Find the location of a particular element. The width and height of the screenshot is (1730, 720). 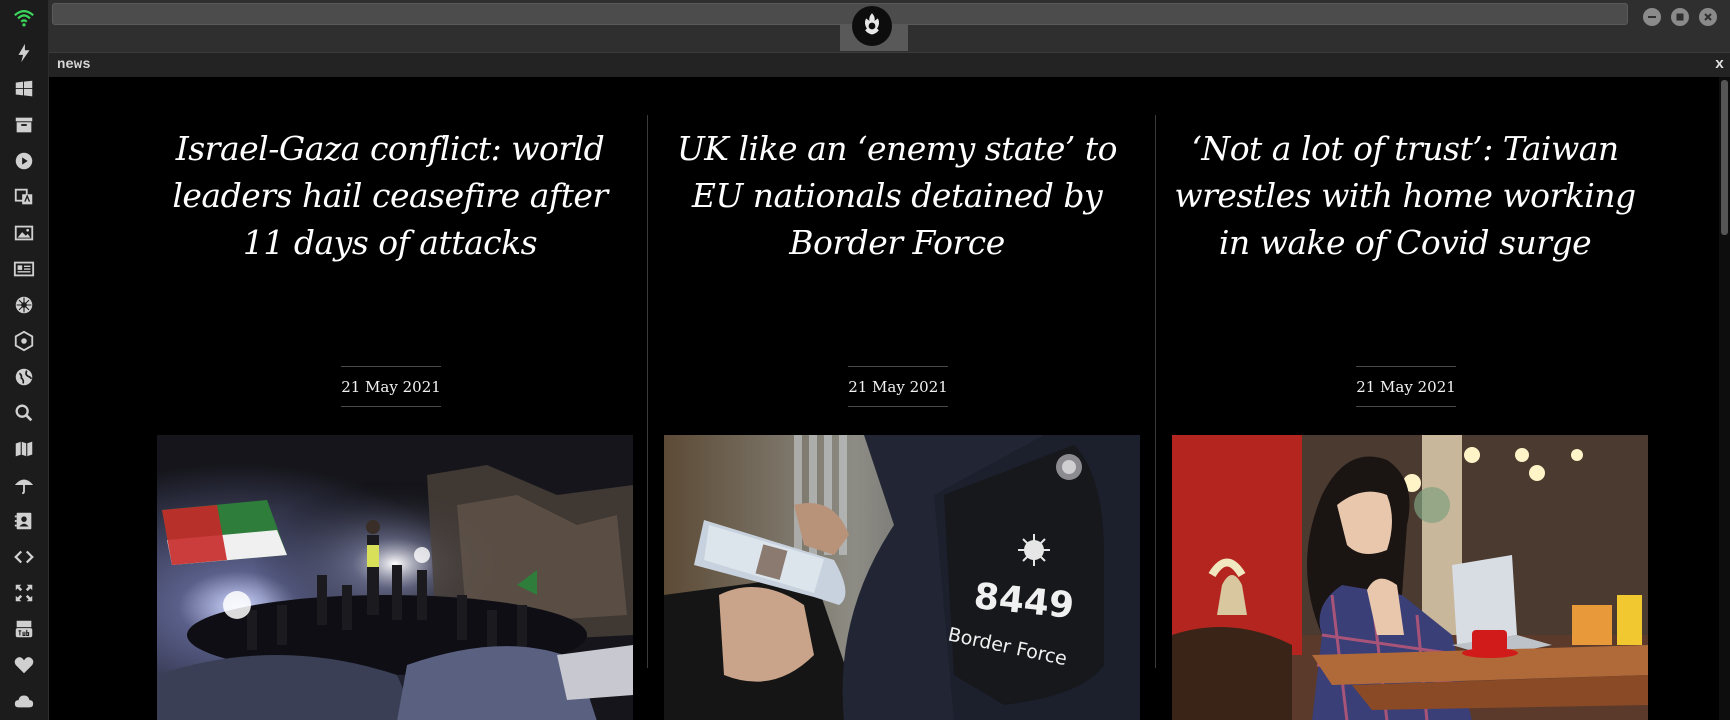

pane-header: news x is located at coordinates (889, 64).